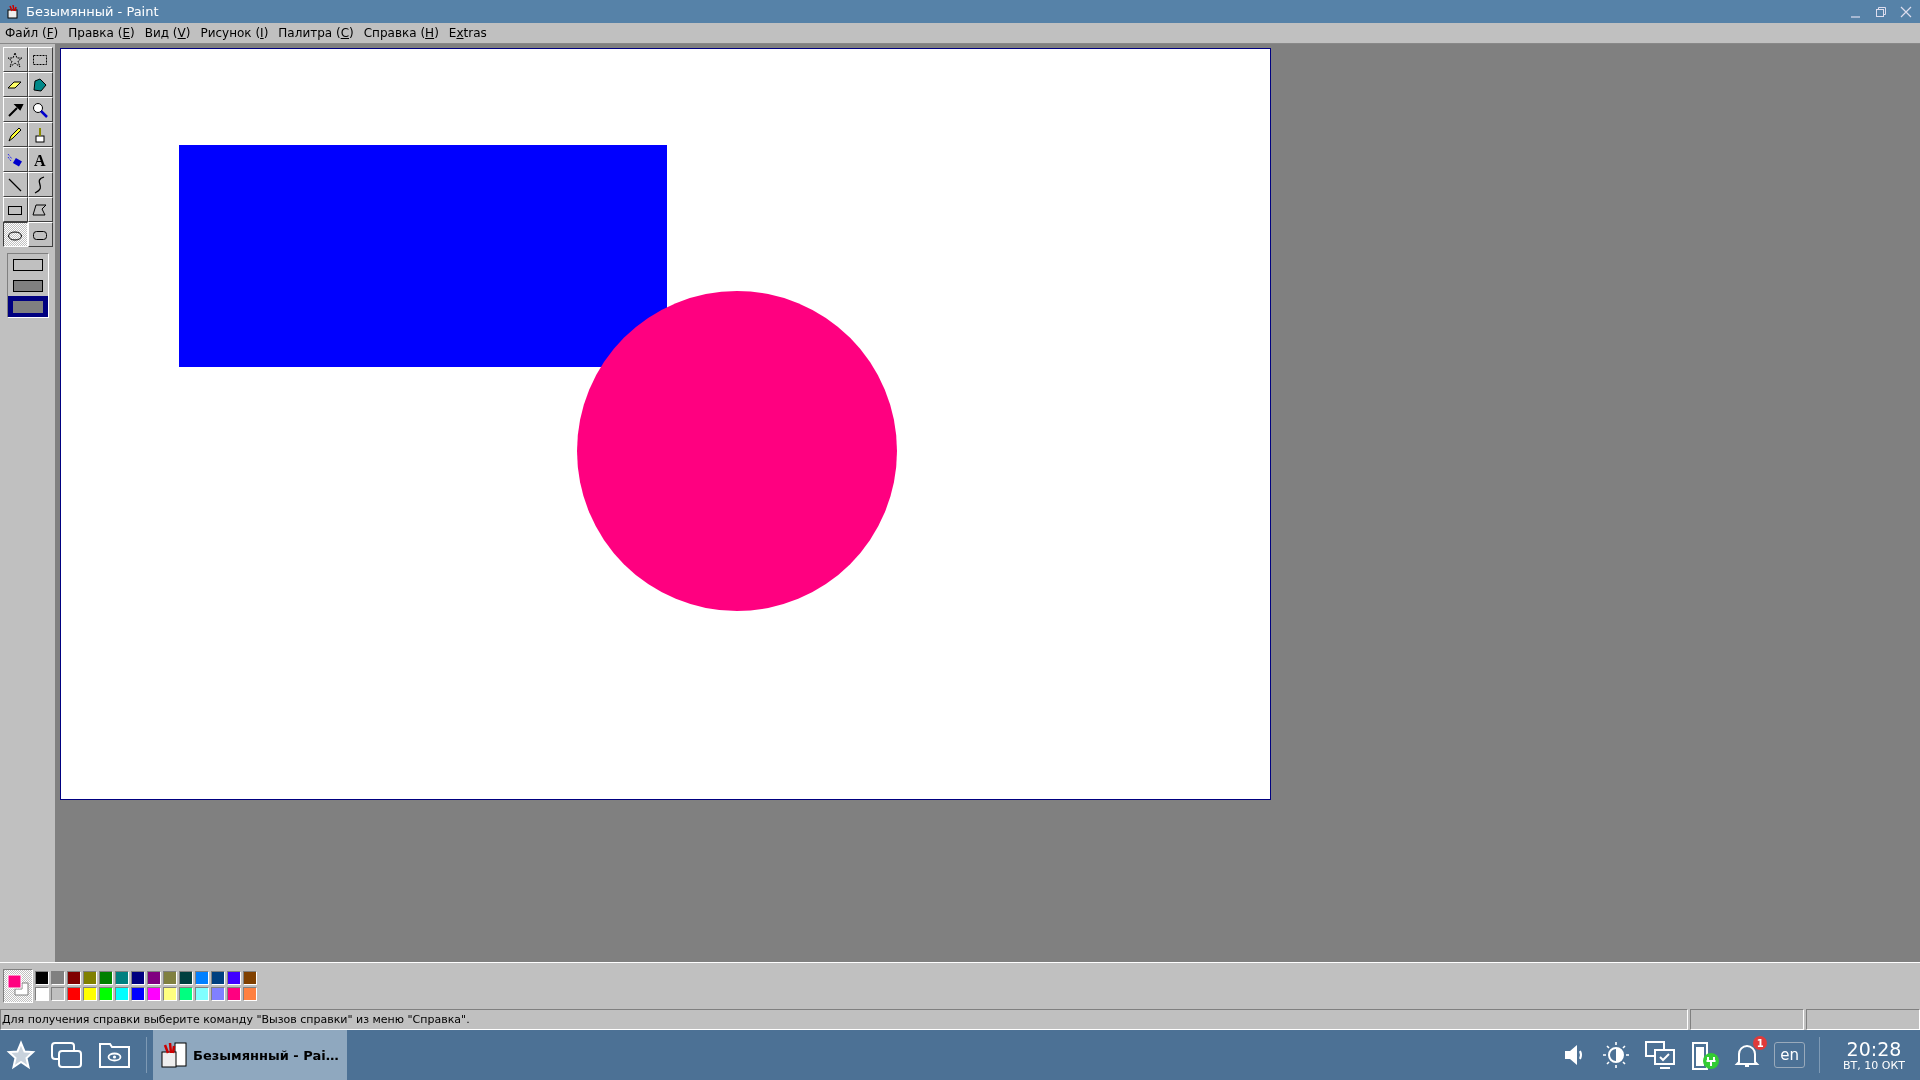 Image resolution: width=1920 pixels, height=1080 pixels. What do you see at coordinates (32, 33) in the screenshot?
I see `menu-item: Файл (F)` at bounding box center [32, 33].